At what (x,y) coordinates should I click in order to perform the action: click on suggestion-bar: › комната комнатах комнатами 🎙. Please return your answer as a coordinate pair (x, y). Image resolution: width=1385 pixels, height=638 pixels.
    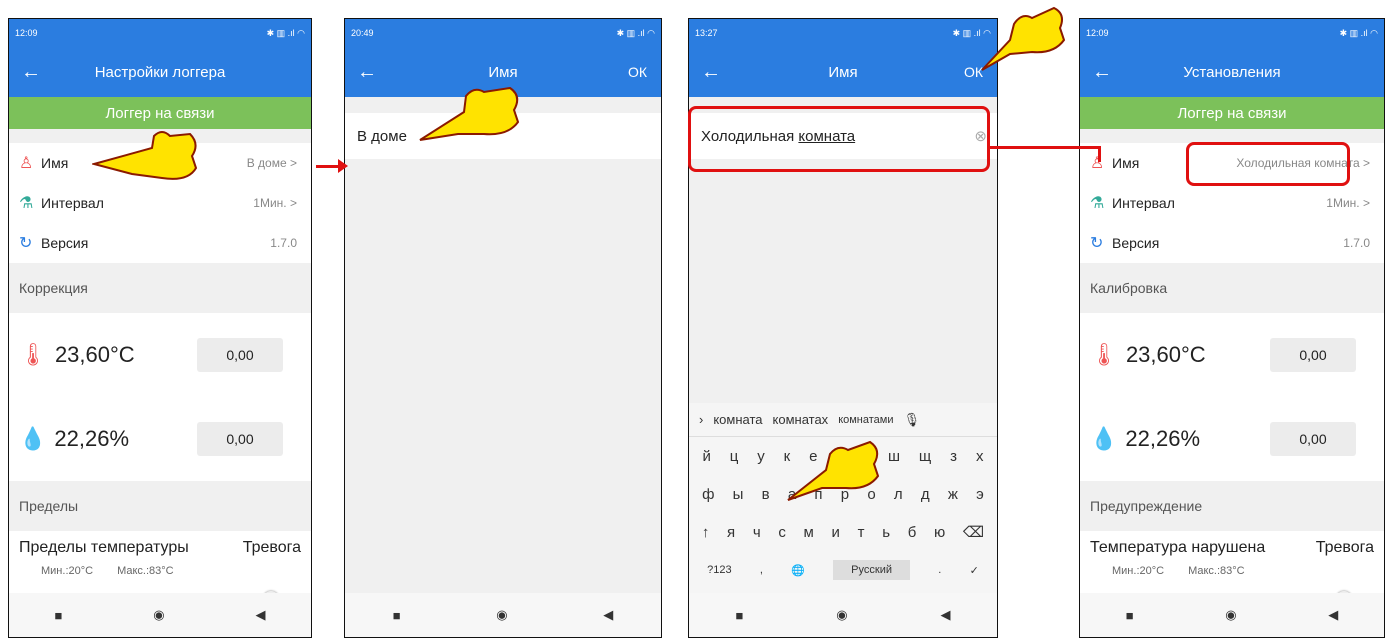
    Looking at the image, I should click on (843, 420).